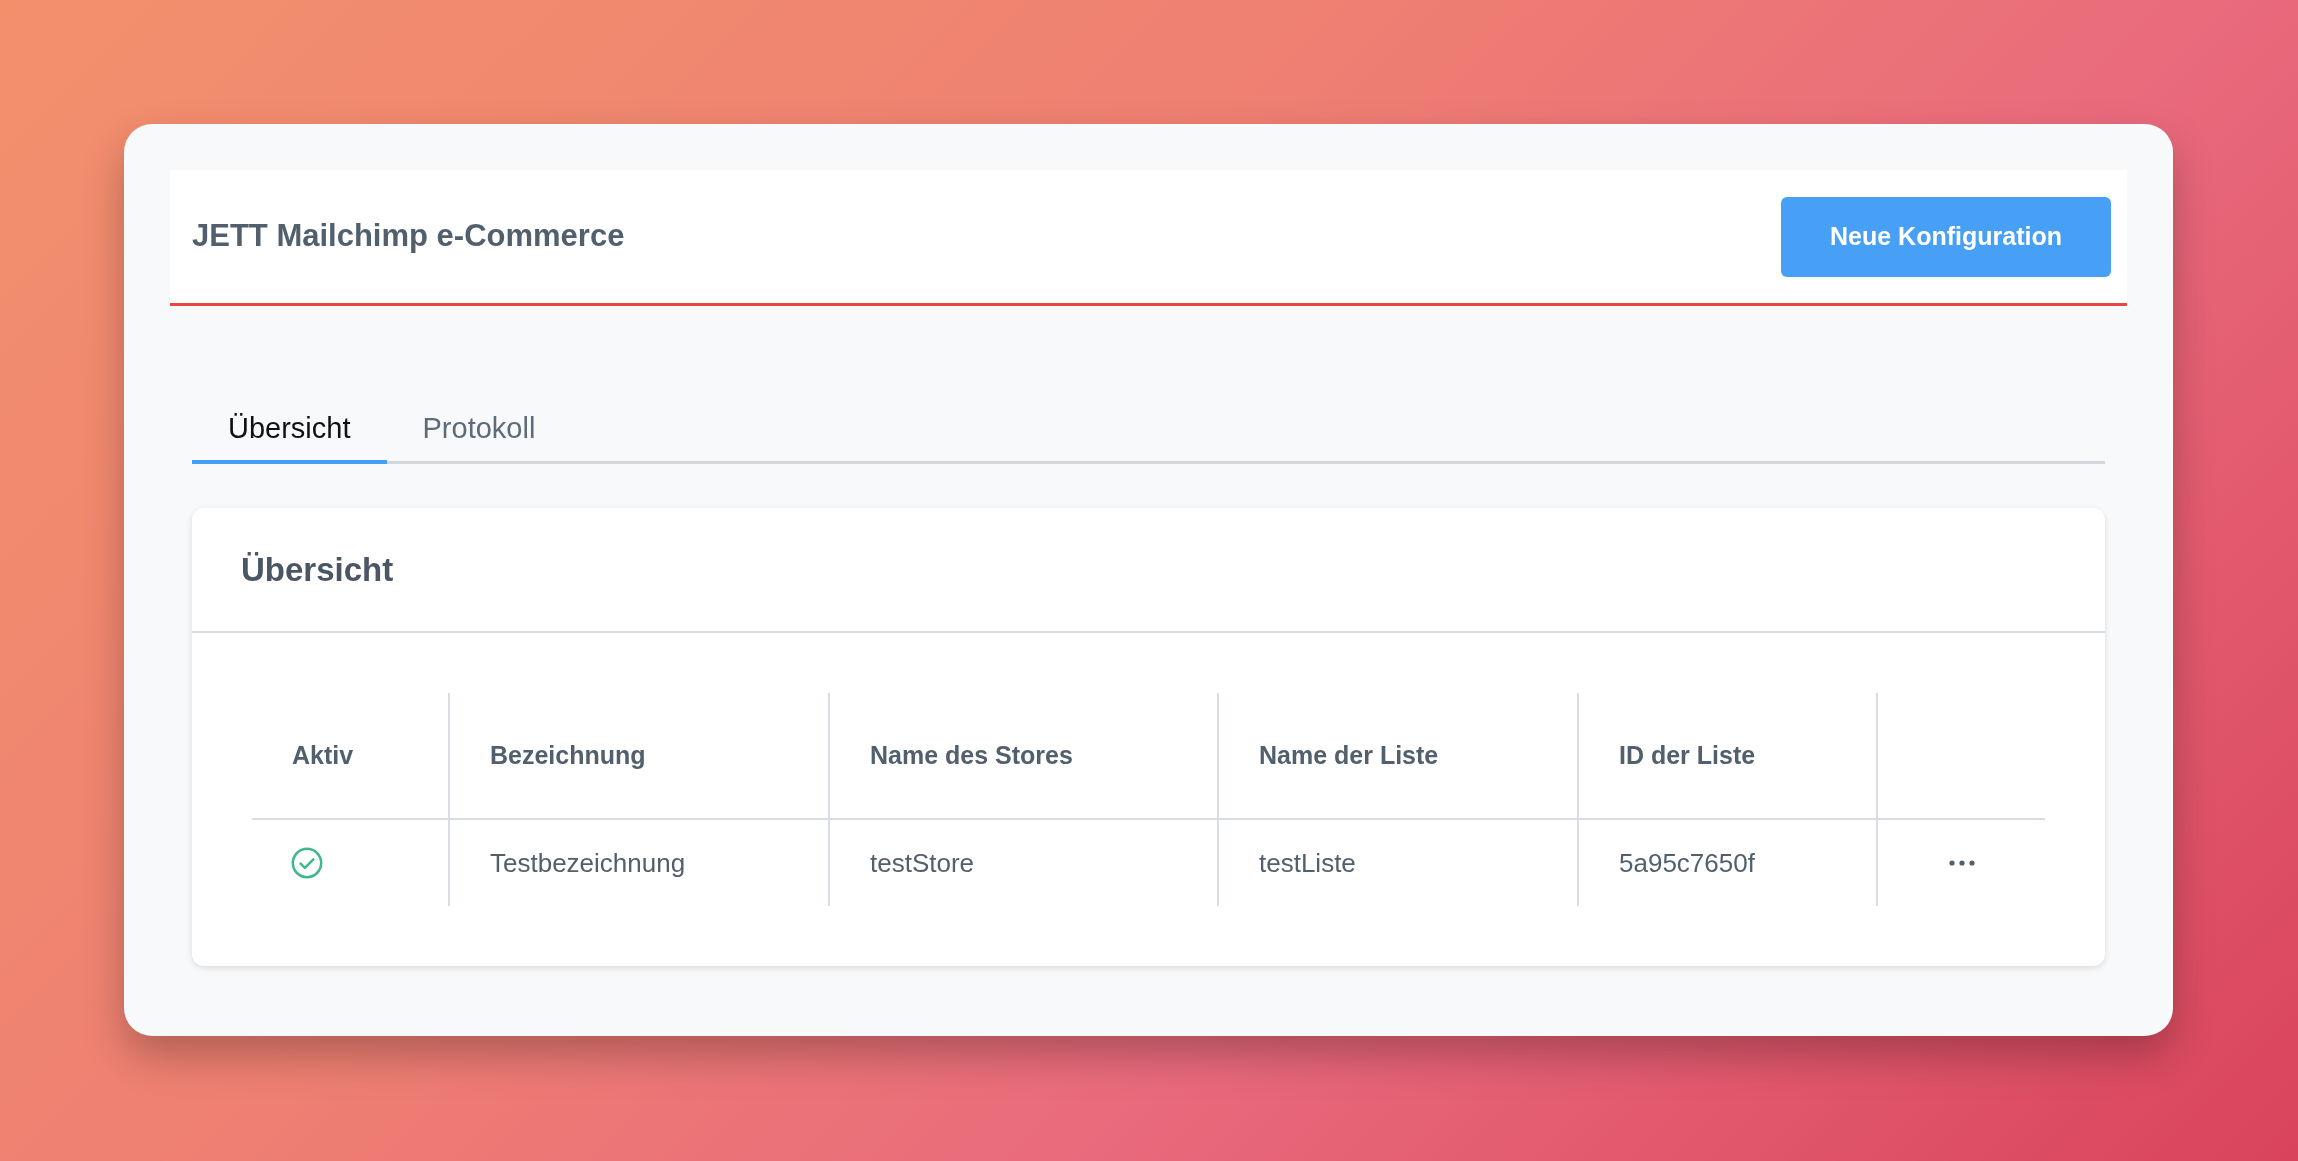 The height and width of the screenshot is (1161, 2298). I want to click on column-header: Bezeichnung, so click(568, 755).